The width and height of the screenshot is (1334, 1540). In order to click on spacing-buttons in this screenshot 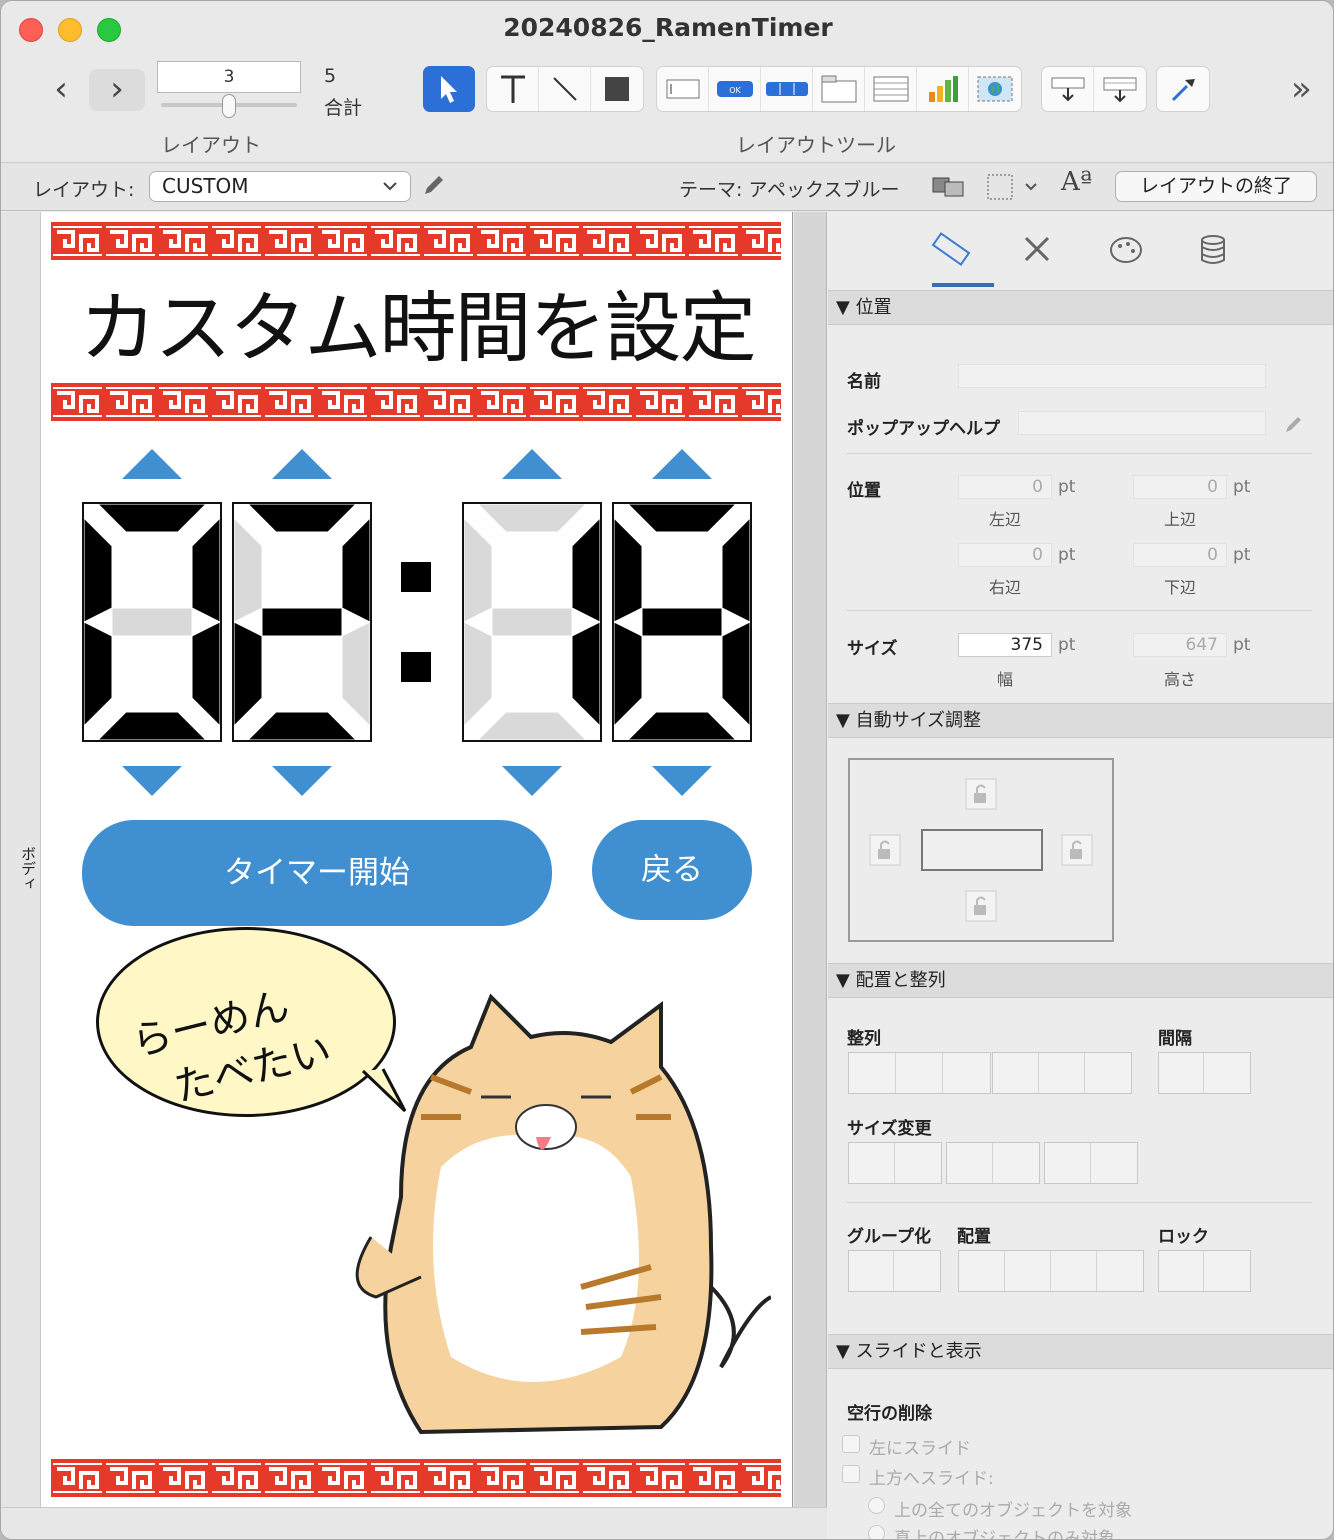, I will do `click(1204, 1073)`.